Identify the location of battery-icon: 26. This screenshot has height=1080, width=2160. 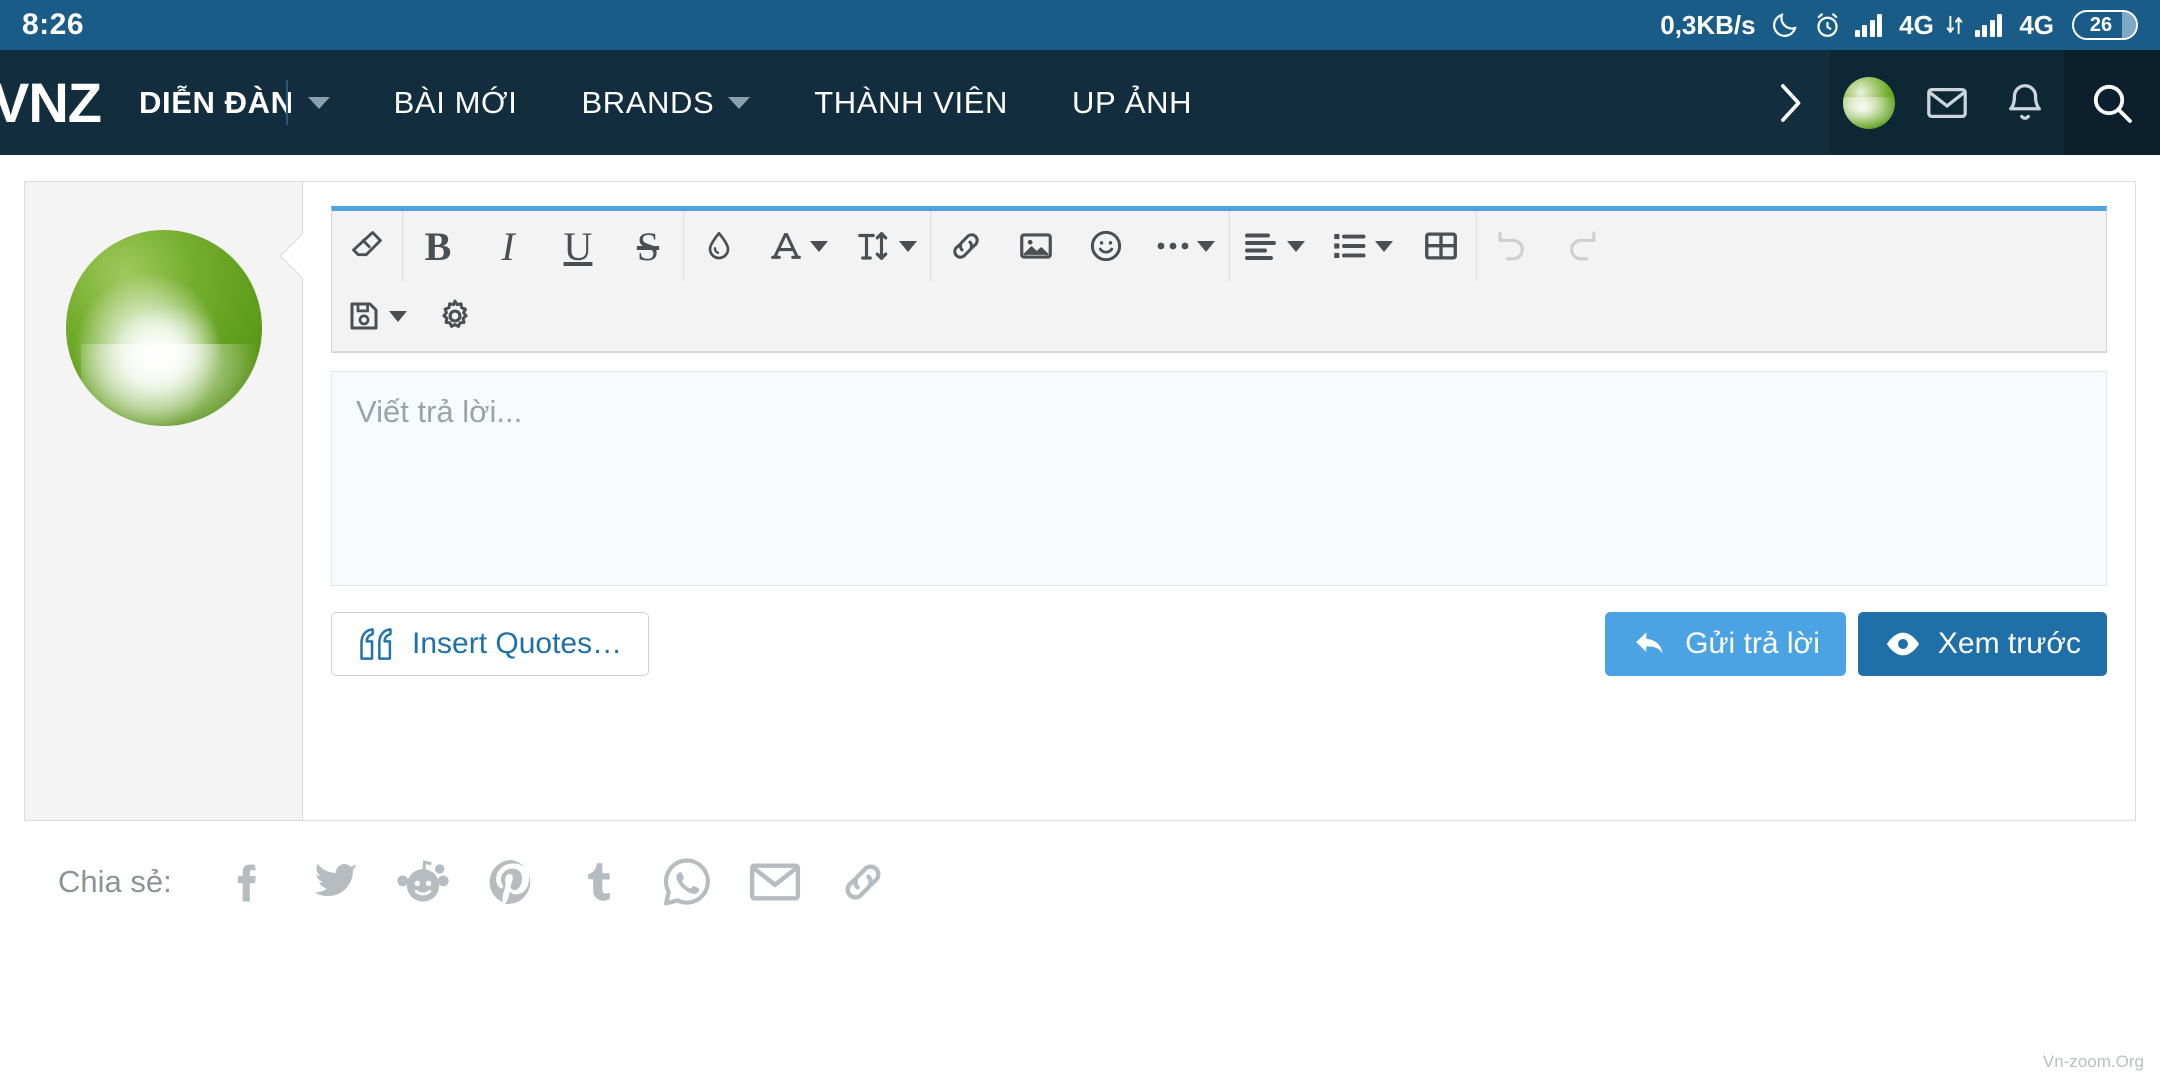
(2105, 25).